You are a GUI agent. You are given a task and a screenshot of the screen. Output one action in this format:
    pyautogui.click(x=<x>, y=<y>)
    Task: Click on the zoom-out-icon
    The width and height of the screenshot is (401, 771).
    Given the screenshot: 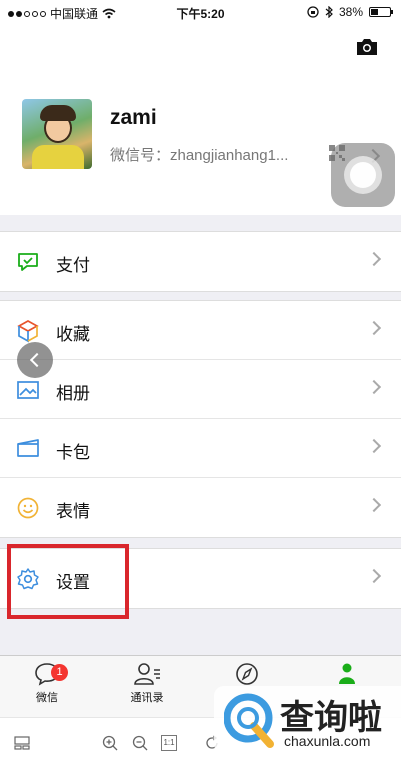 What is the action you would take?
    pyautogui.click(x=140, y=743)
    